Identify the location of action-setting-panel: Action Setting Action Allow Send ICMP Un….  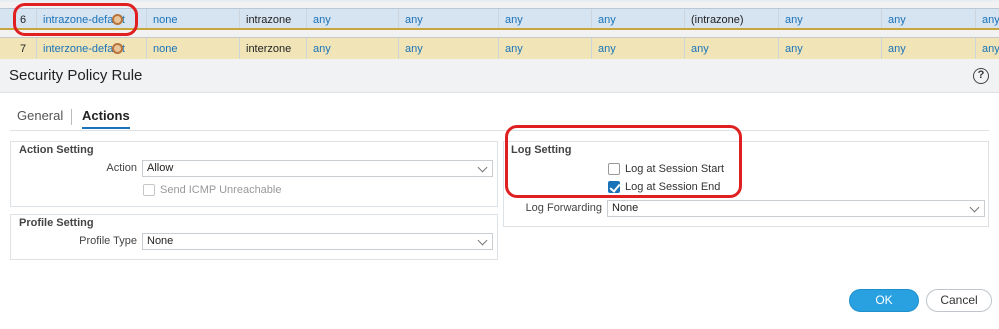
(254, 174).